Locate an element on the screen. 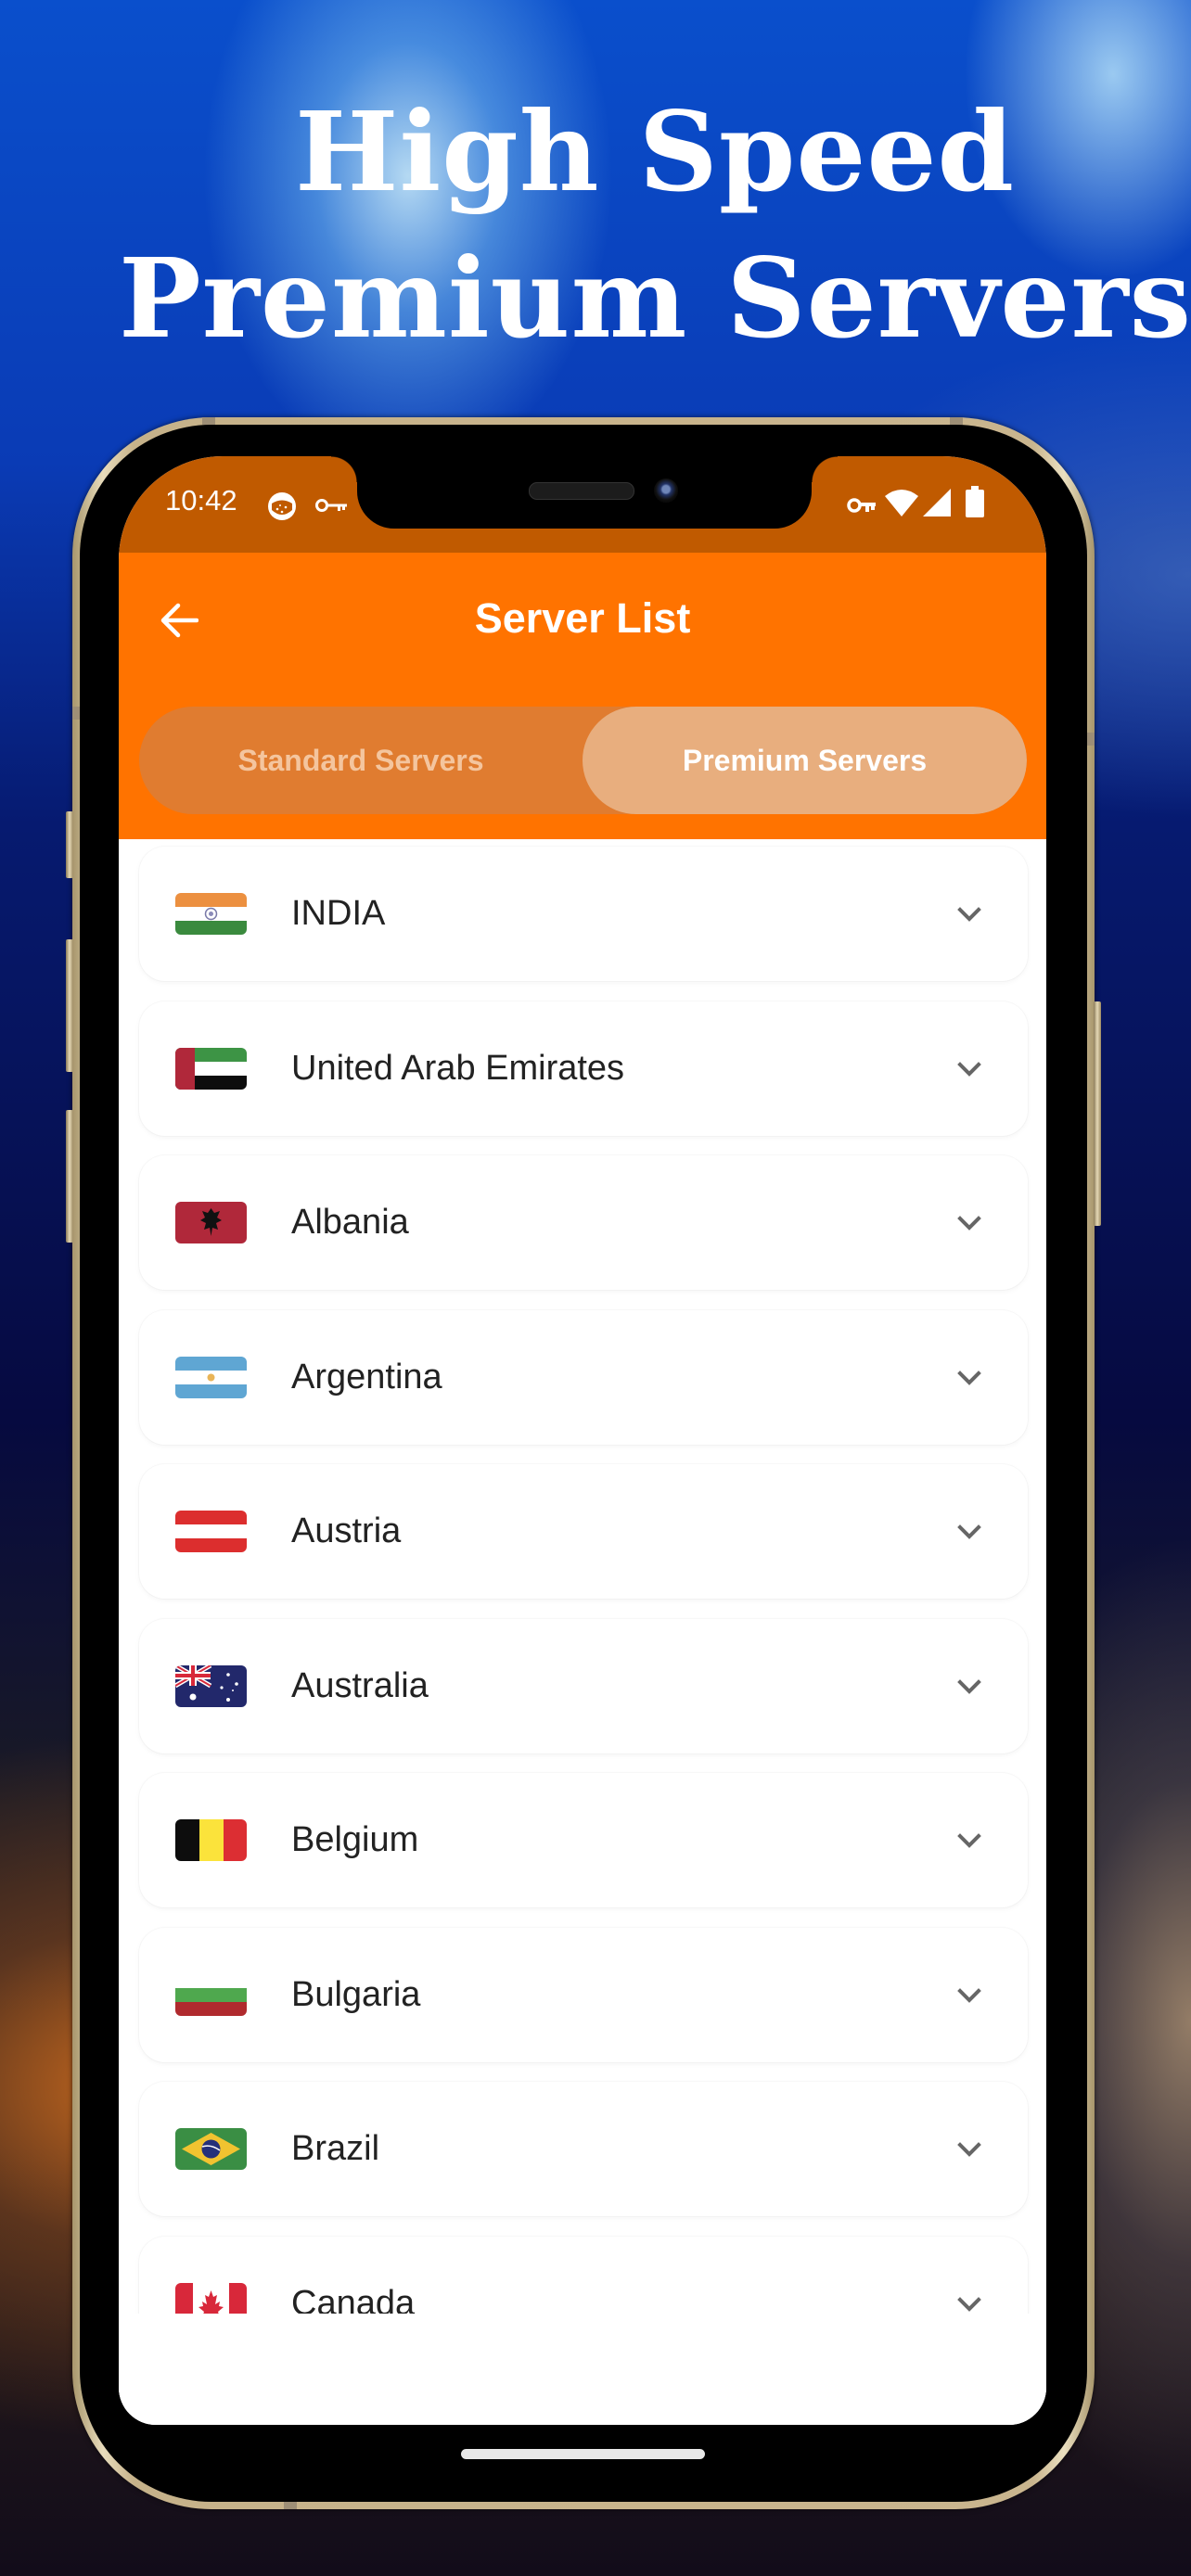 The height and width of the screenshot is (2576, 1191). headline-line-2: Premium Servers is located at coordinates (655, 298).